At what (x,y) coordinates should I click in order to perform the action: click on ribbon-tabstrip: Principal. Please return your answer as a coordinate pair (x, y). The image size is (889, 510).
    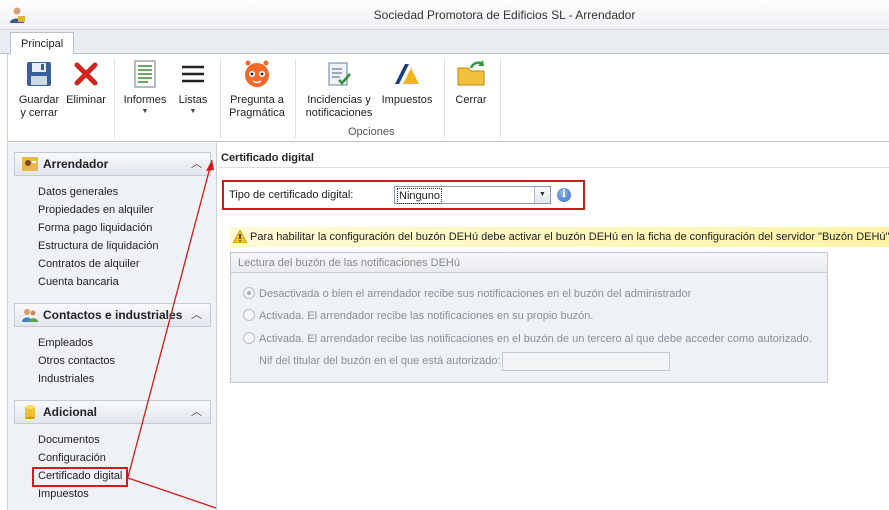
    Looking at the image, I should click on (444, 42).